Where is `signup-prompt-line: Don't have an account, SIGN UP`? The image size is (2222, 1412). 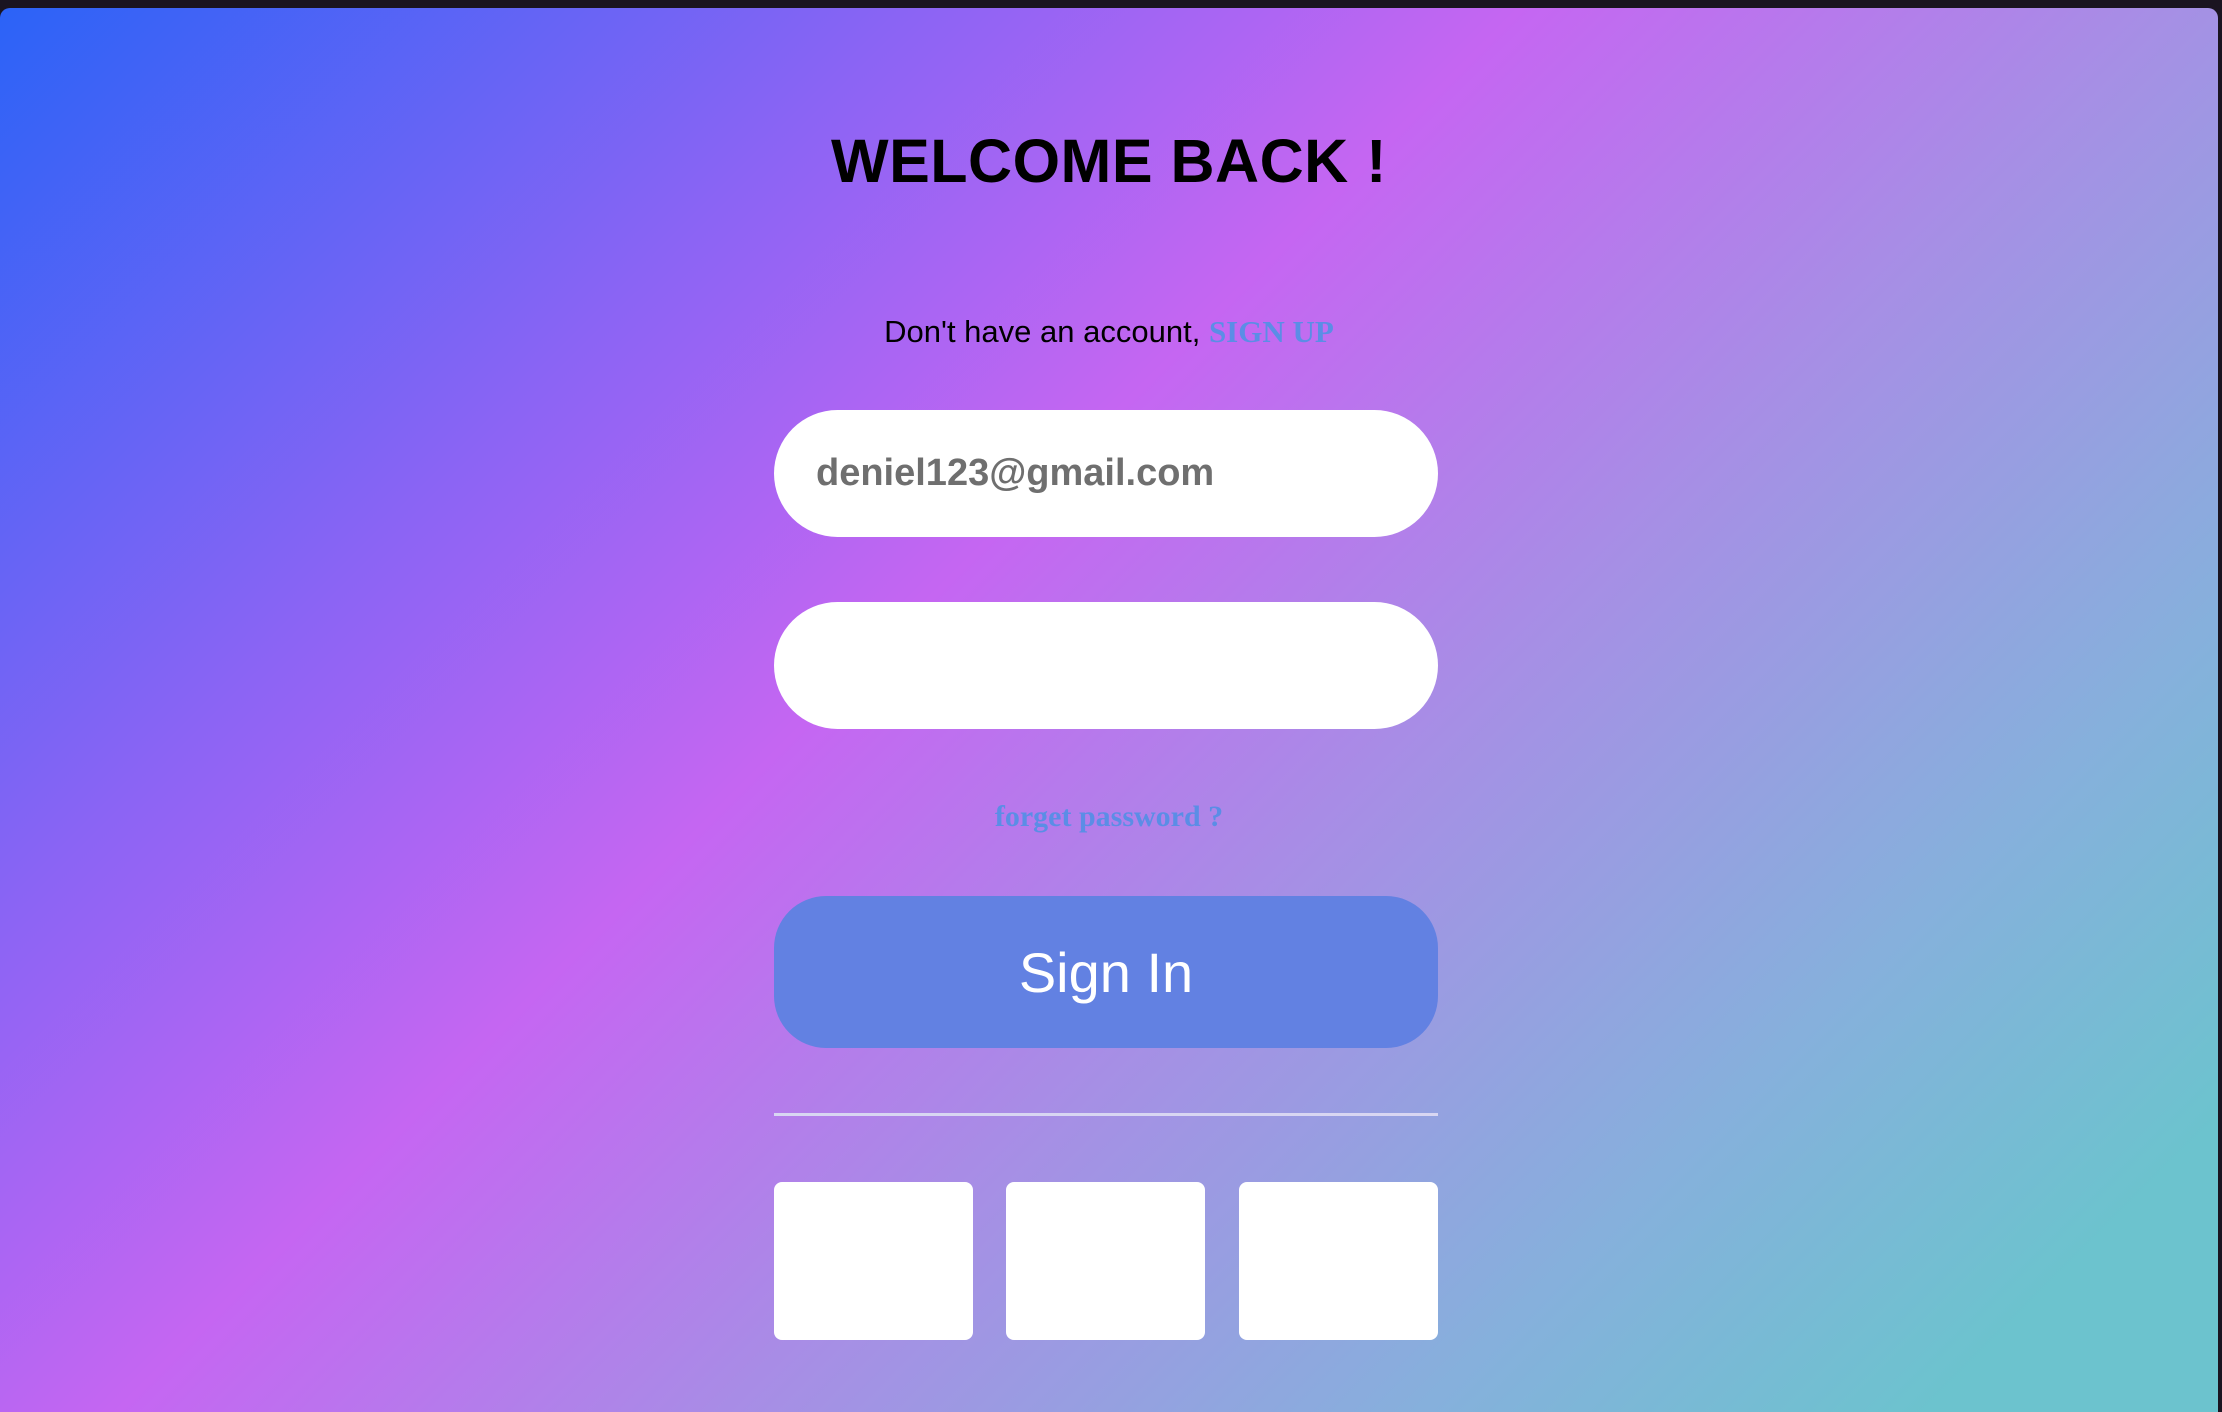
signup-prompt-line: Don't have an account, SIGN UP is located at coordinates (1109, 332).